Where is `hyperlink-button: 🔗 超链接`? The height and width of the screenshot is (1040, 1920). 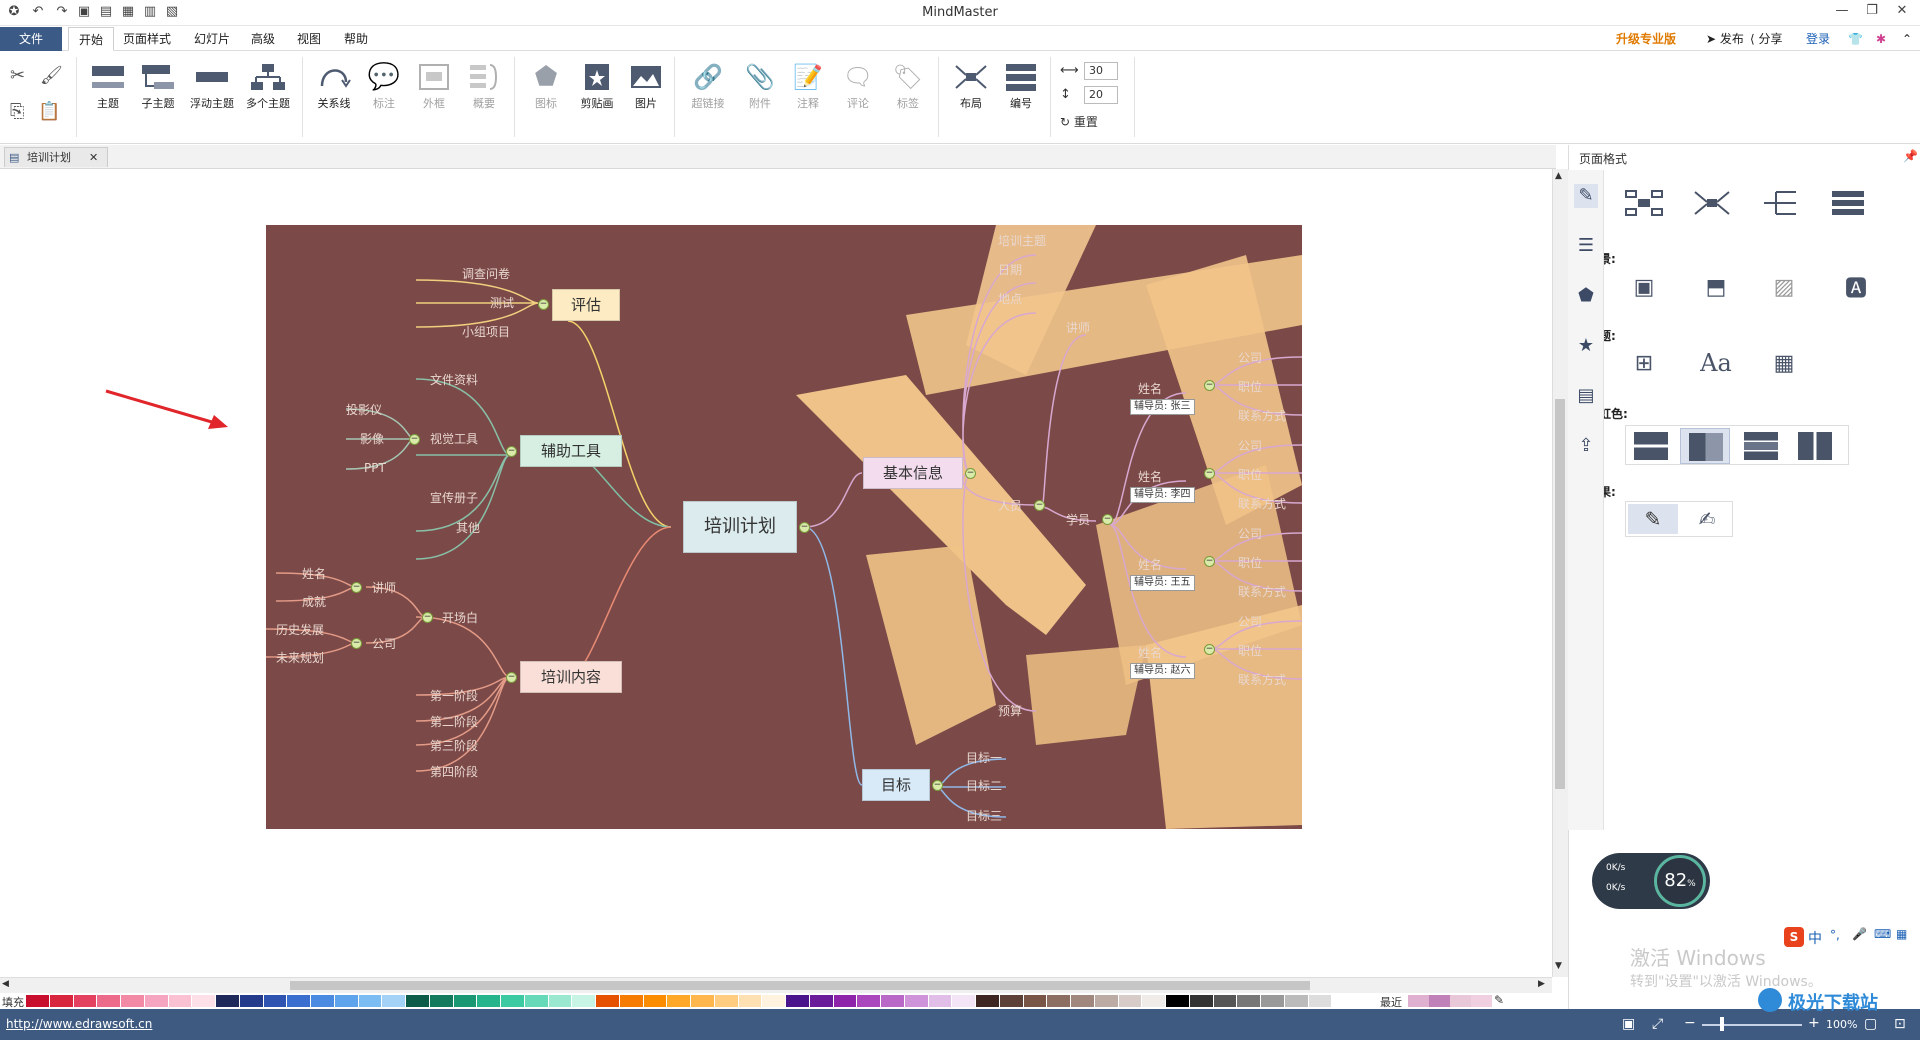
hyperlink-button: 🔗 超链接 is located at coordinates (708, 85).